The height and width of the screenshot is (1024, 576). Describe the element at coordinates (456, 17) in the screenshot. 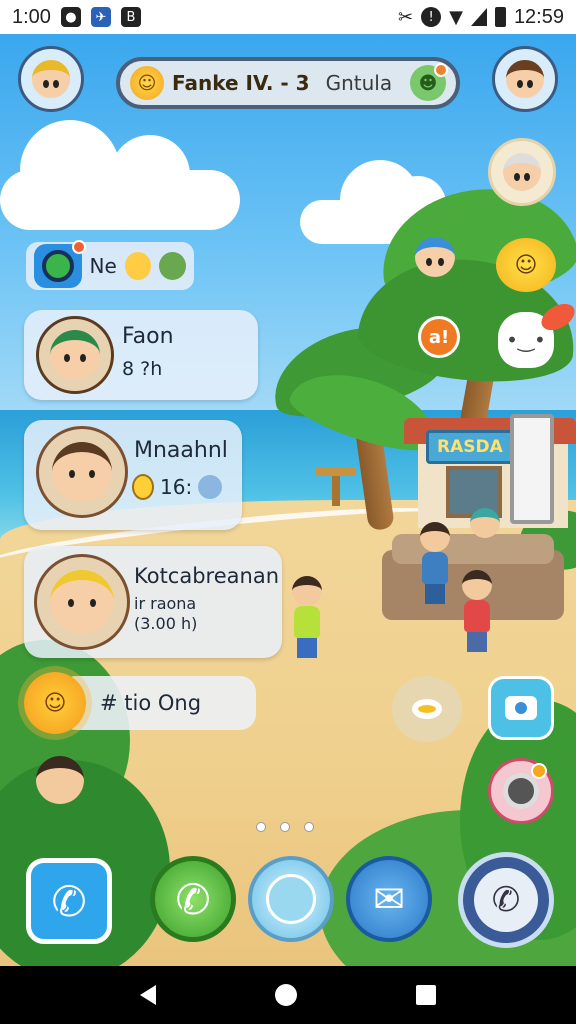

I see `wifi-icon: ▼` at that location.